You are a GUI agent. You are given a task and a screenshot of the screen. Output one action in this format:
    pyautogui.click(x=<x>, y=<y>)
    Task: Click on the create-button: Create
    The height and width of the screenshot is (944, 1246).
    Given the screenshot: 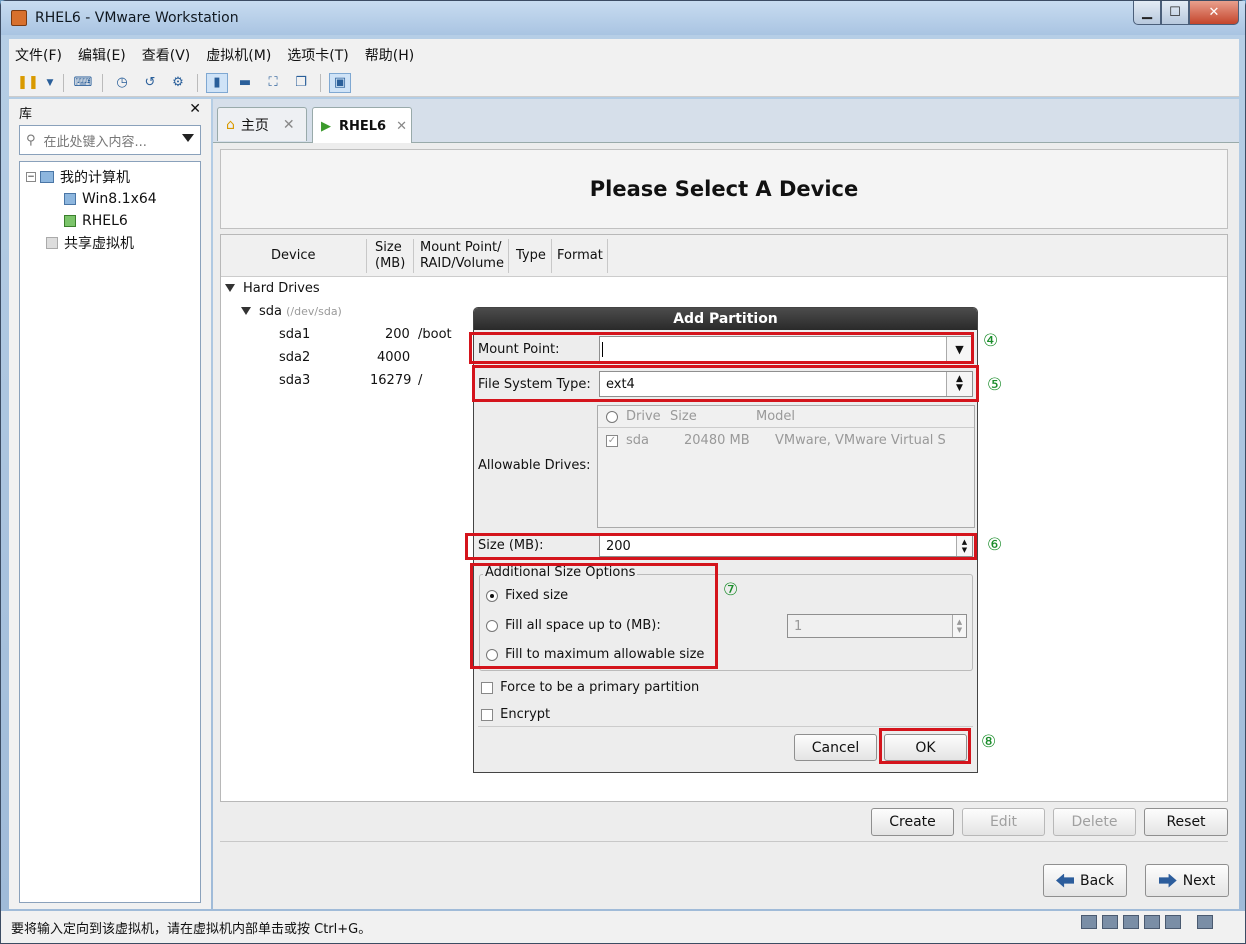 What is the action you would take?
    pyautogui.click(x=912, y=822)
    